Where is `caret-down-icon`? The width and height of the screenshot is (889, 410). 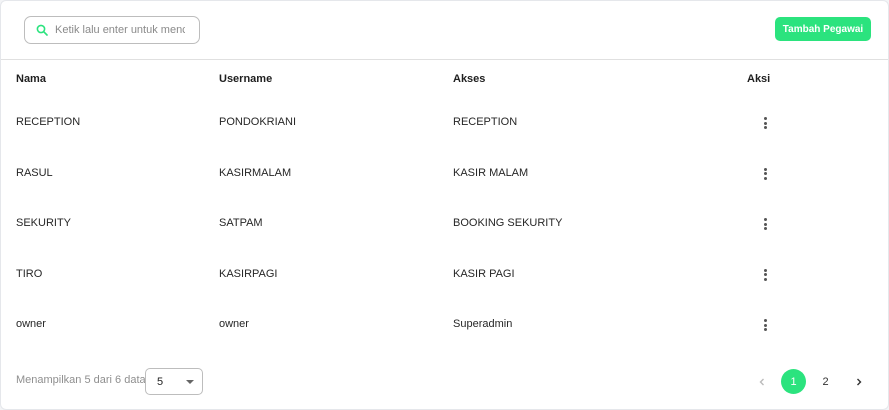 caret-down-icon is located at coordinates (190, 382).